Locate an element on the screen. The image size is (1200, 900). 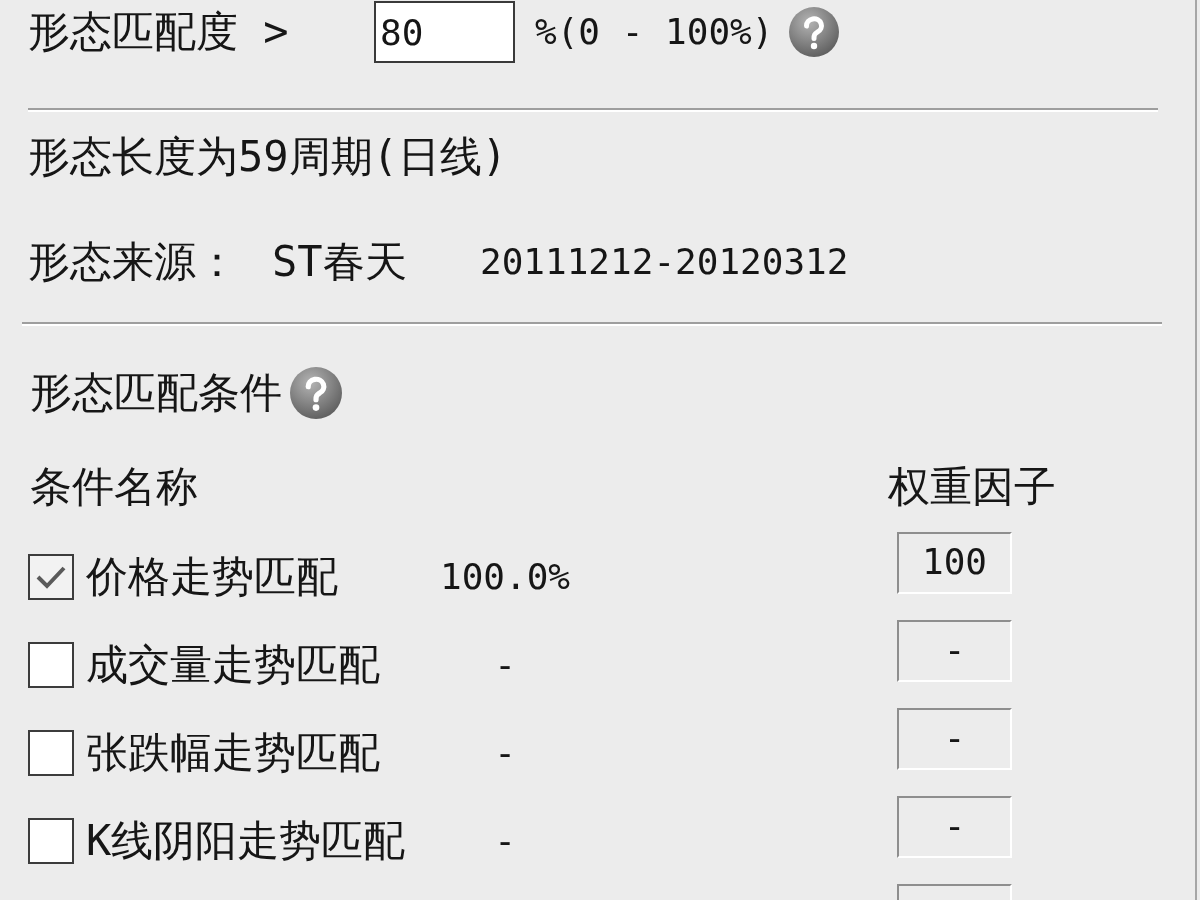
date-range: 20111212-20120312 is located at coordinates (664, 262).